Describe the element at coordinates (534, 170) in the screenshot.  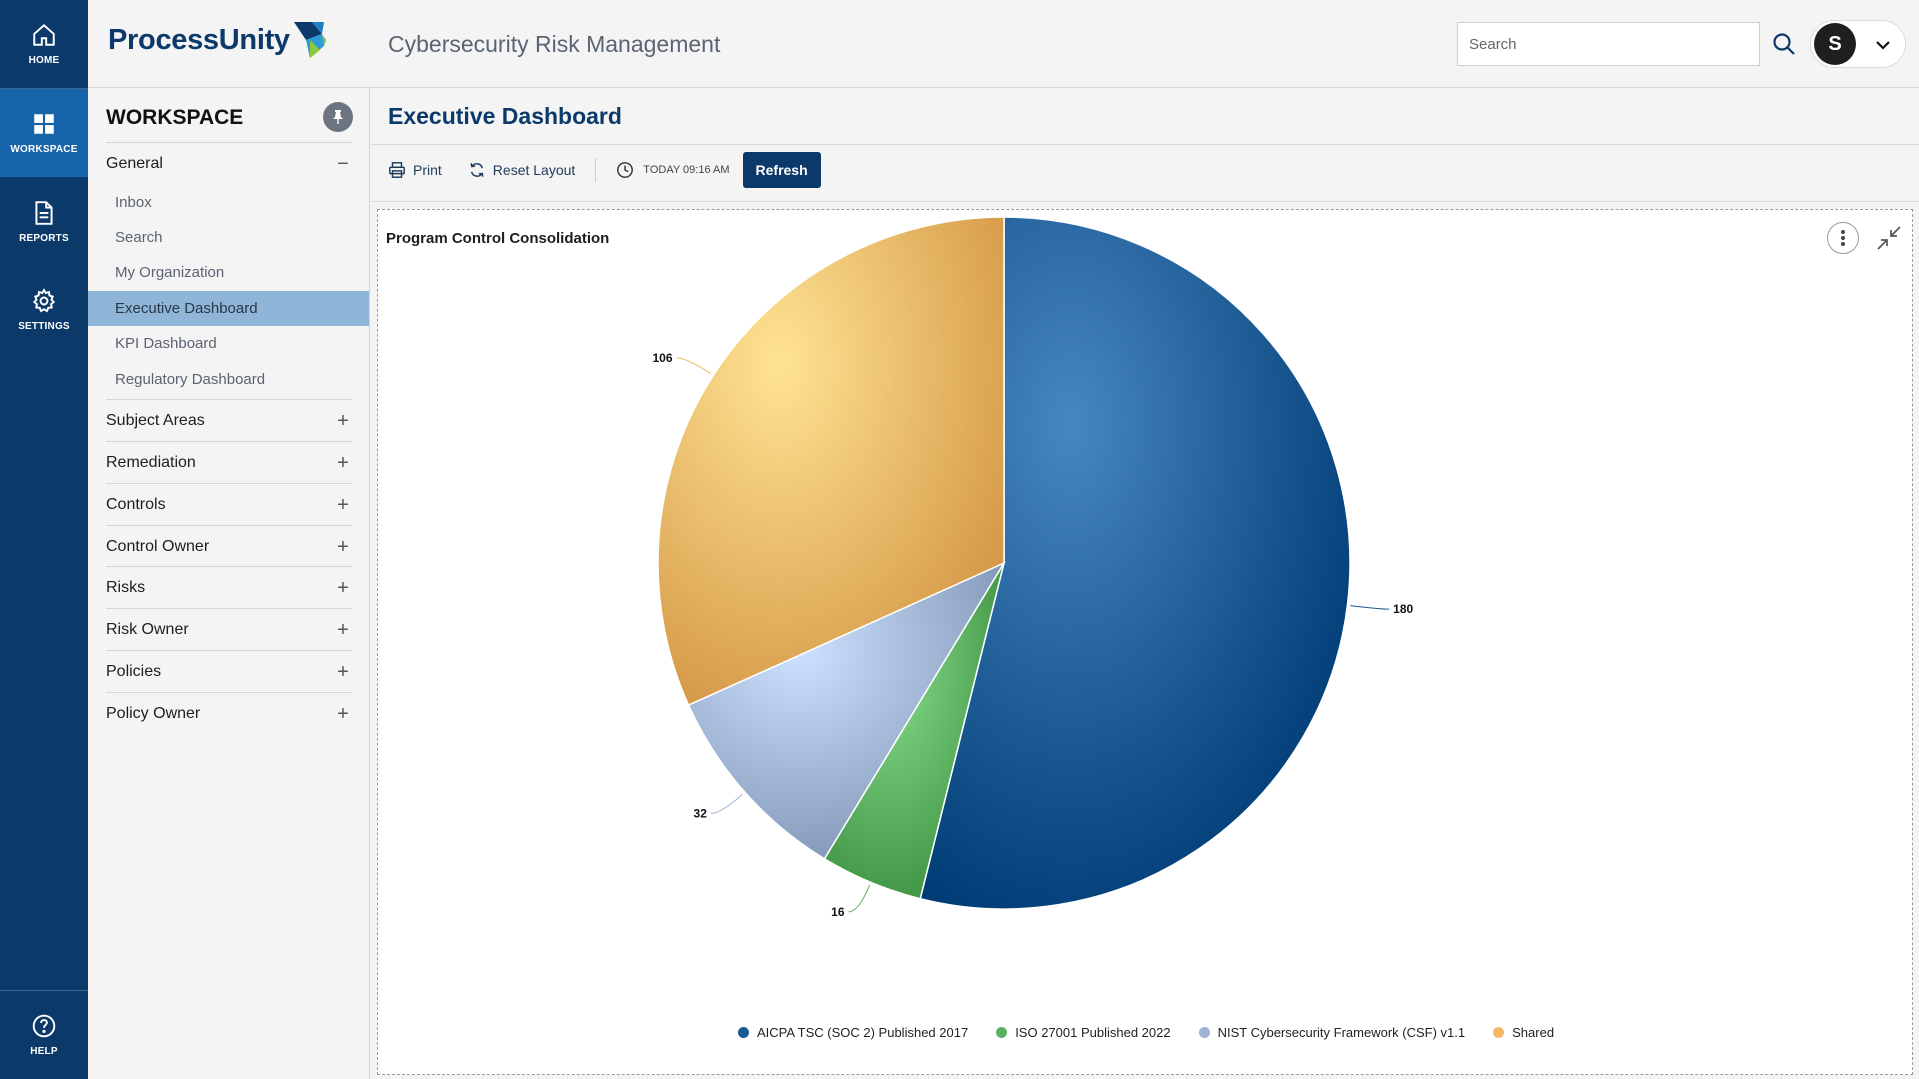
I see `reset-layout-label: Reset Layout` at that location.